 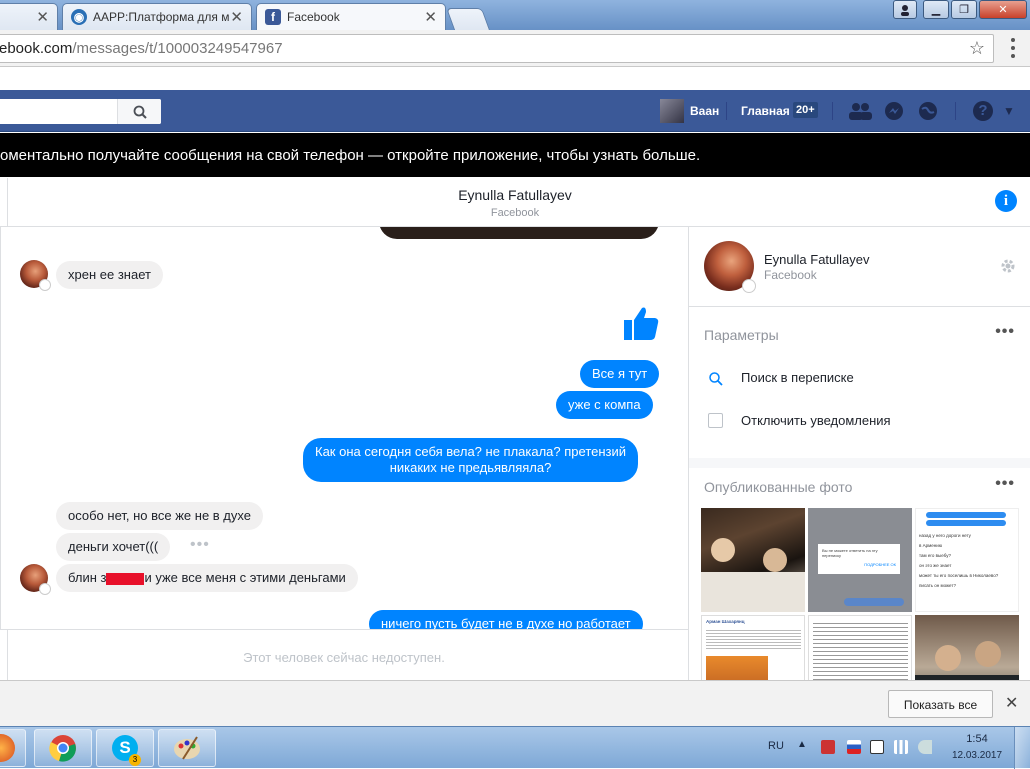 What do you see at coordinates (790, 275) in the screenshot?
I see `profile-subtitle: Facebook` at bounding box center [790, 275].